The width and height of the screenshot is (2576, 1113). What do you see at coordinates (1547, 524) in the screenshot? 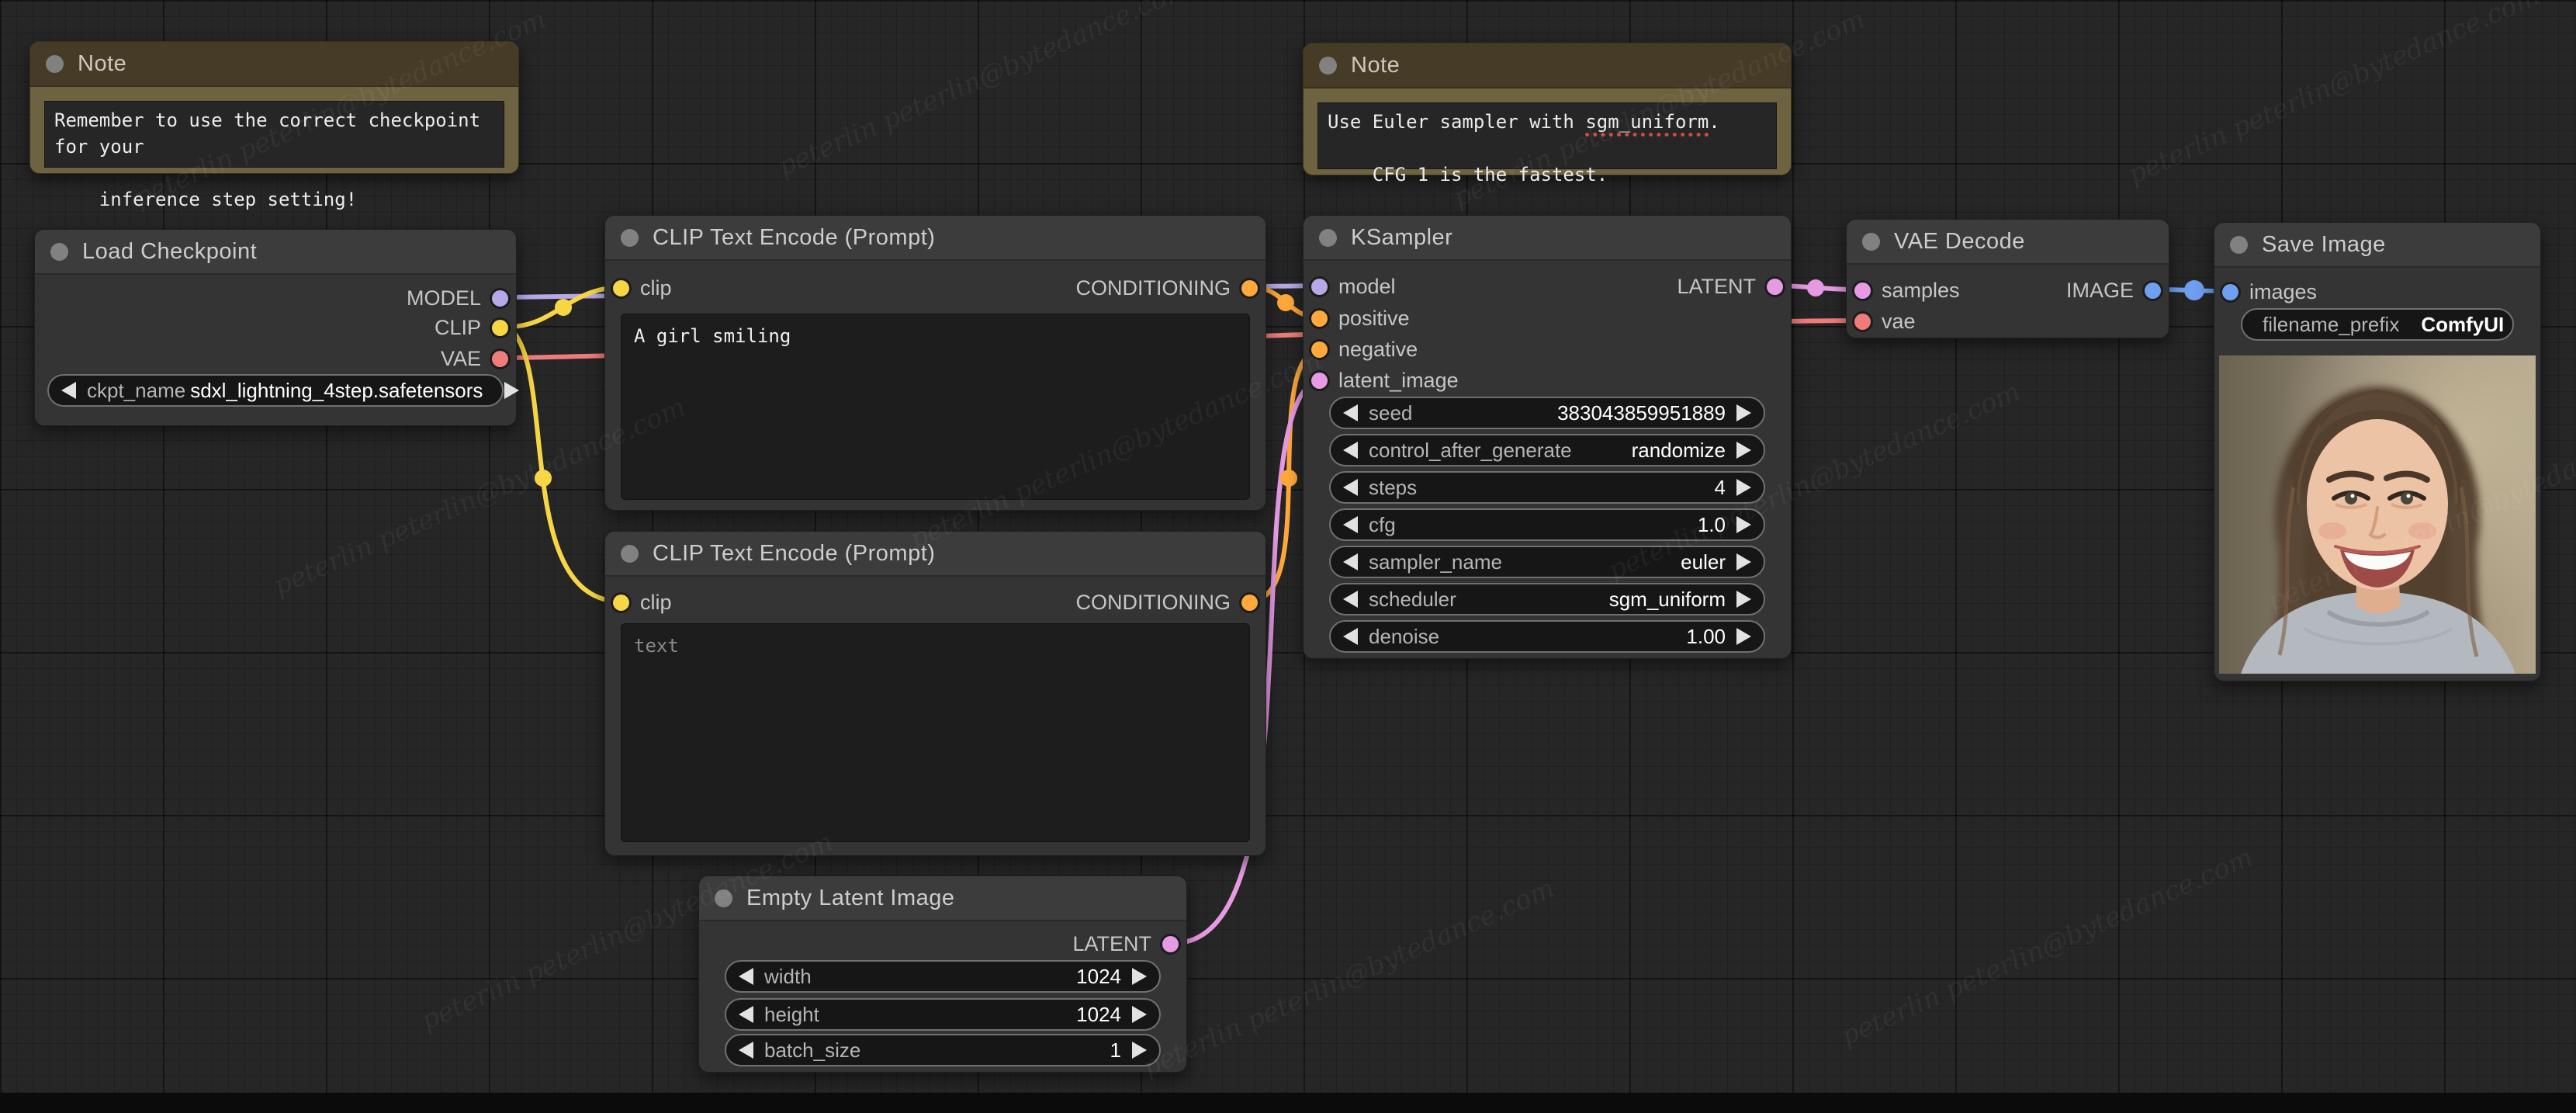
I see `cfg-widget: cfg 1.0` at bounding box center [1547, 524].